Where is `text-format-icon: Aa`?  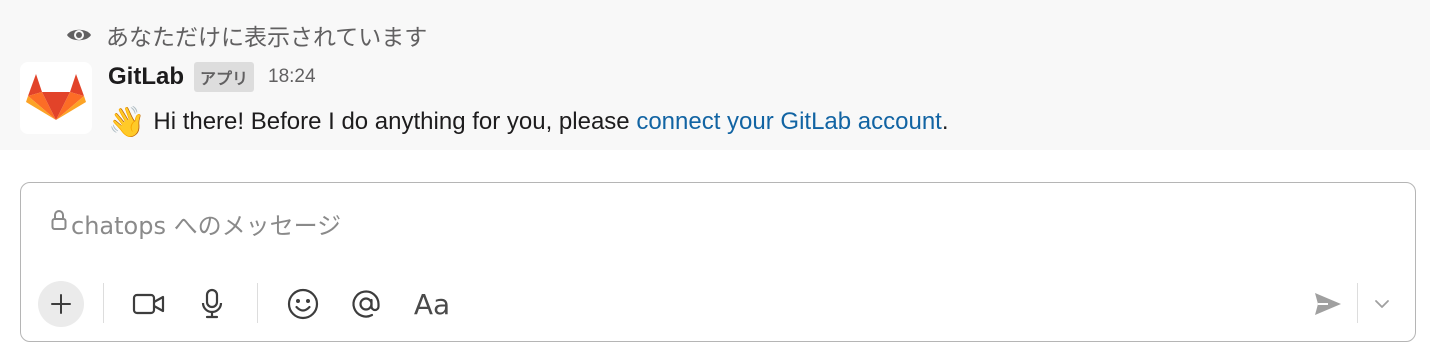 text-format-icon: Aa is located at coordinates (432, 304).